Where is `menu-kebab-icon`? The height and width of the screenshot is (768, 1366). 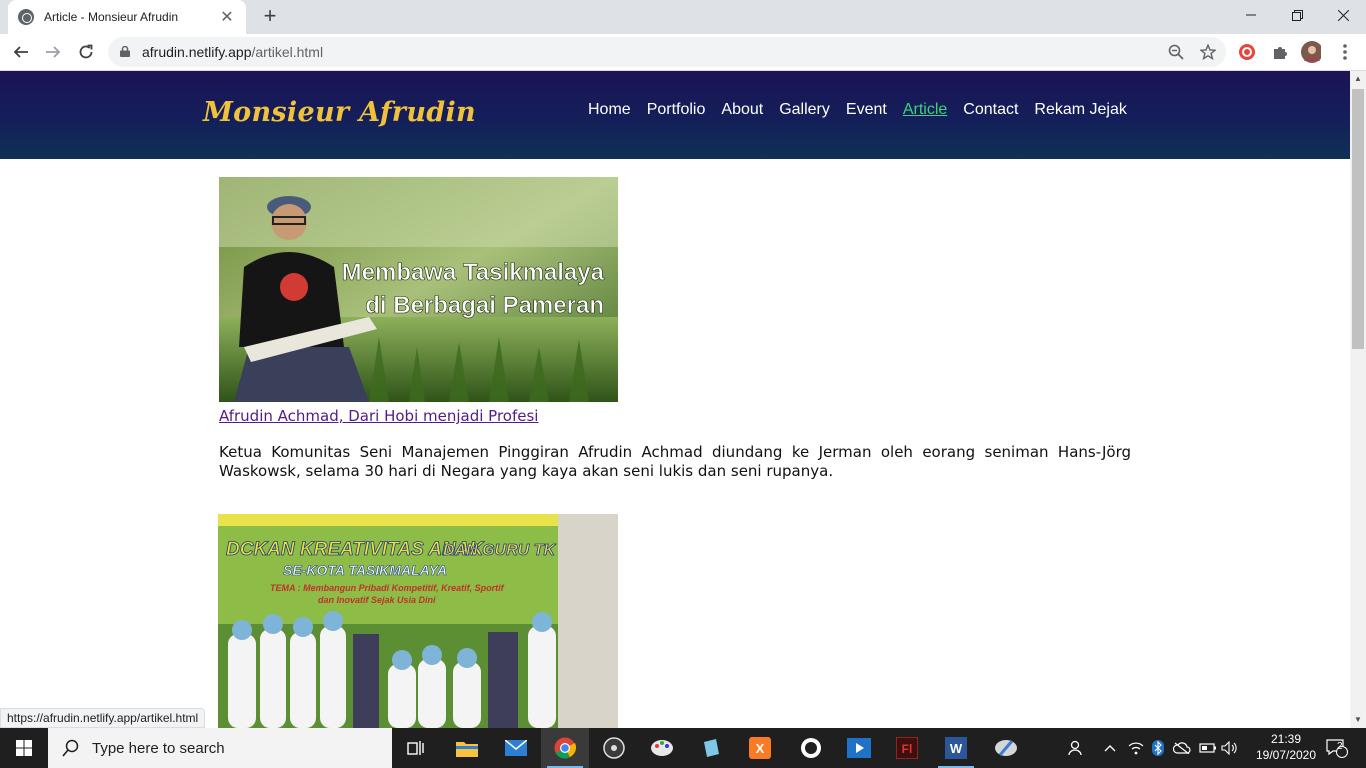 menu-kebab-icon is located at coordinates (1345, 52).